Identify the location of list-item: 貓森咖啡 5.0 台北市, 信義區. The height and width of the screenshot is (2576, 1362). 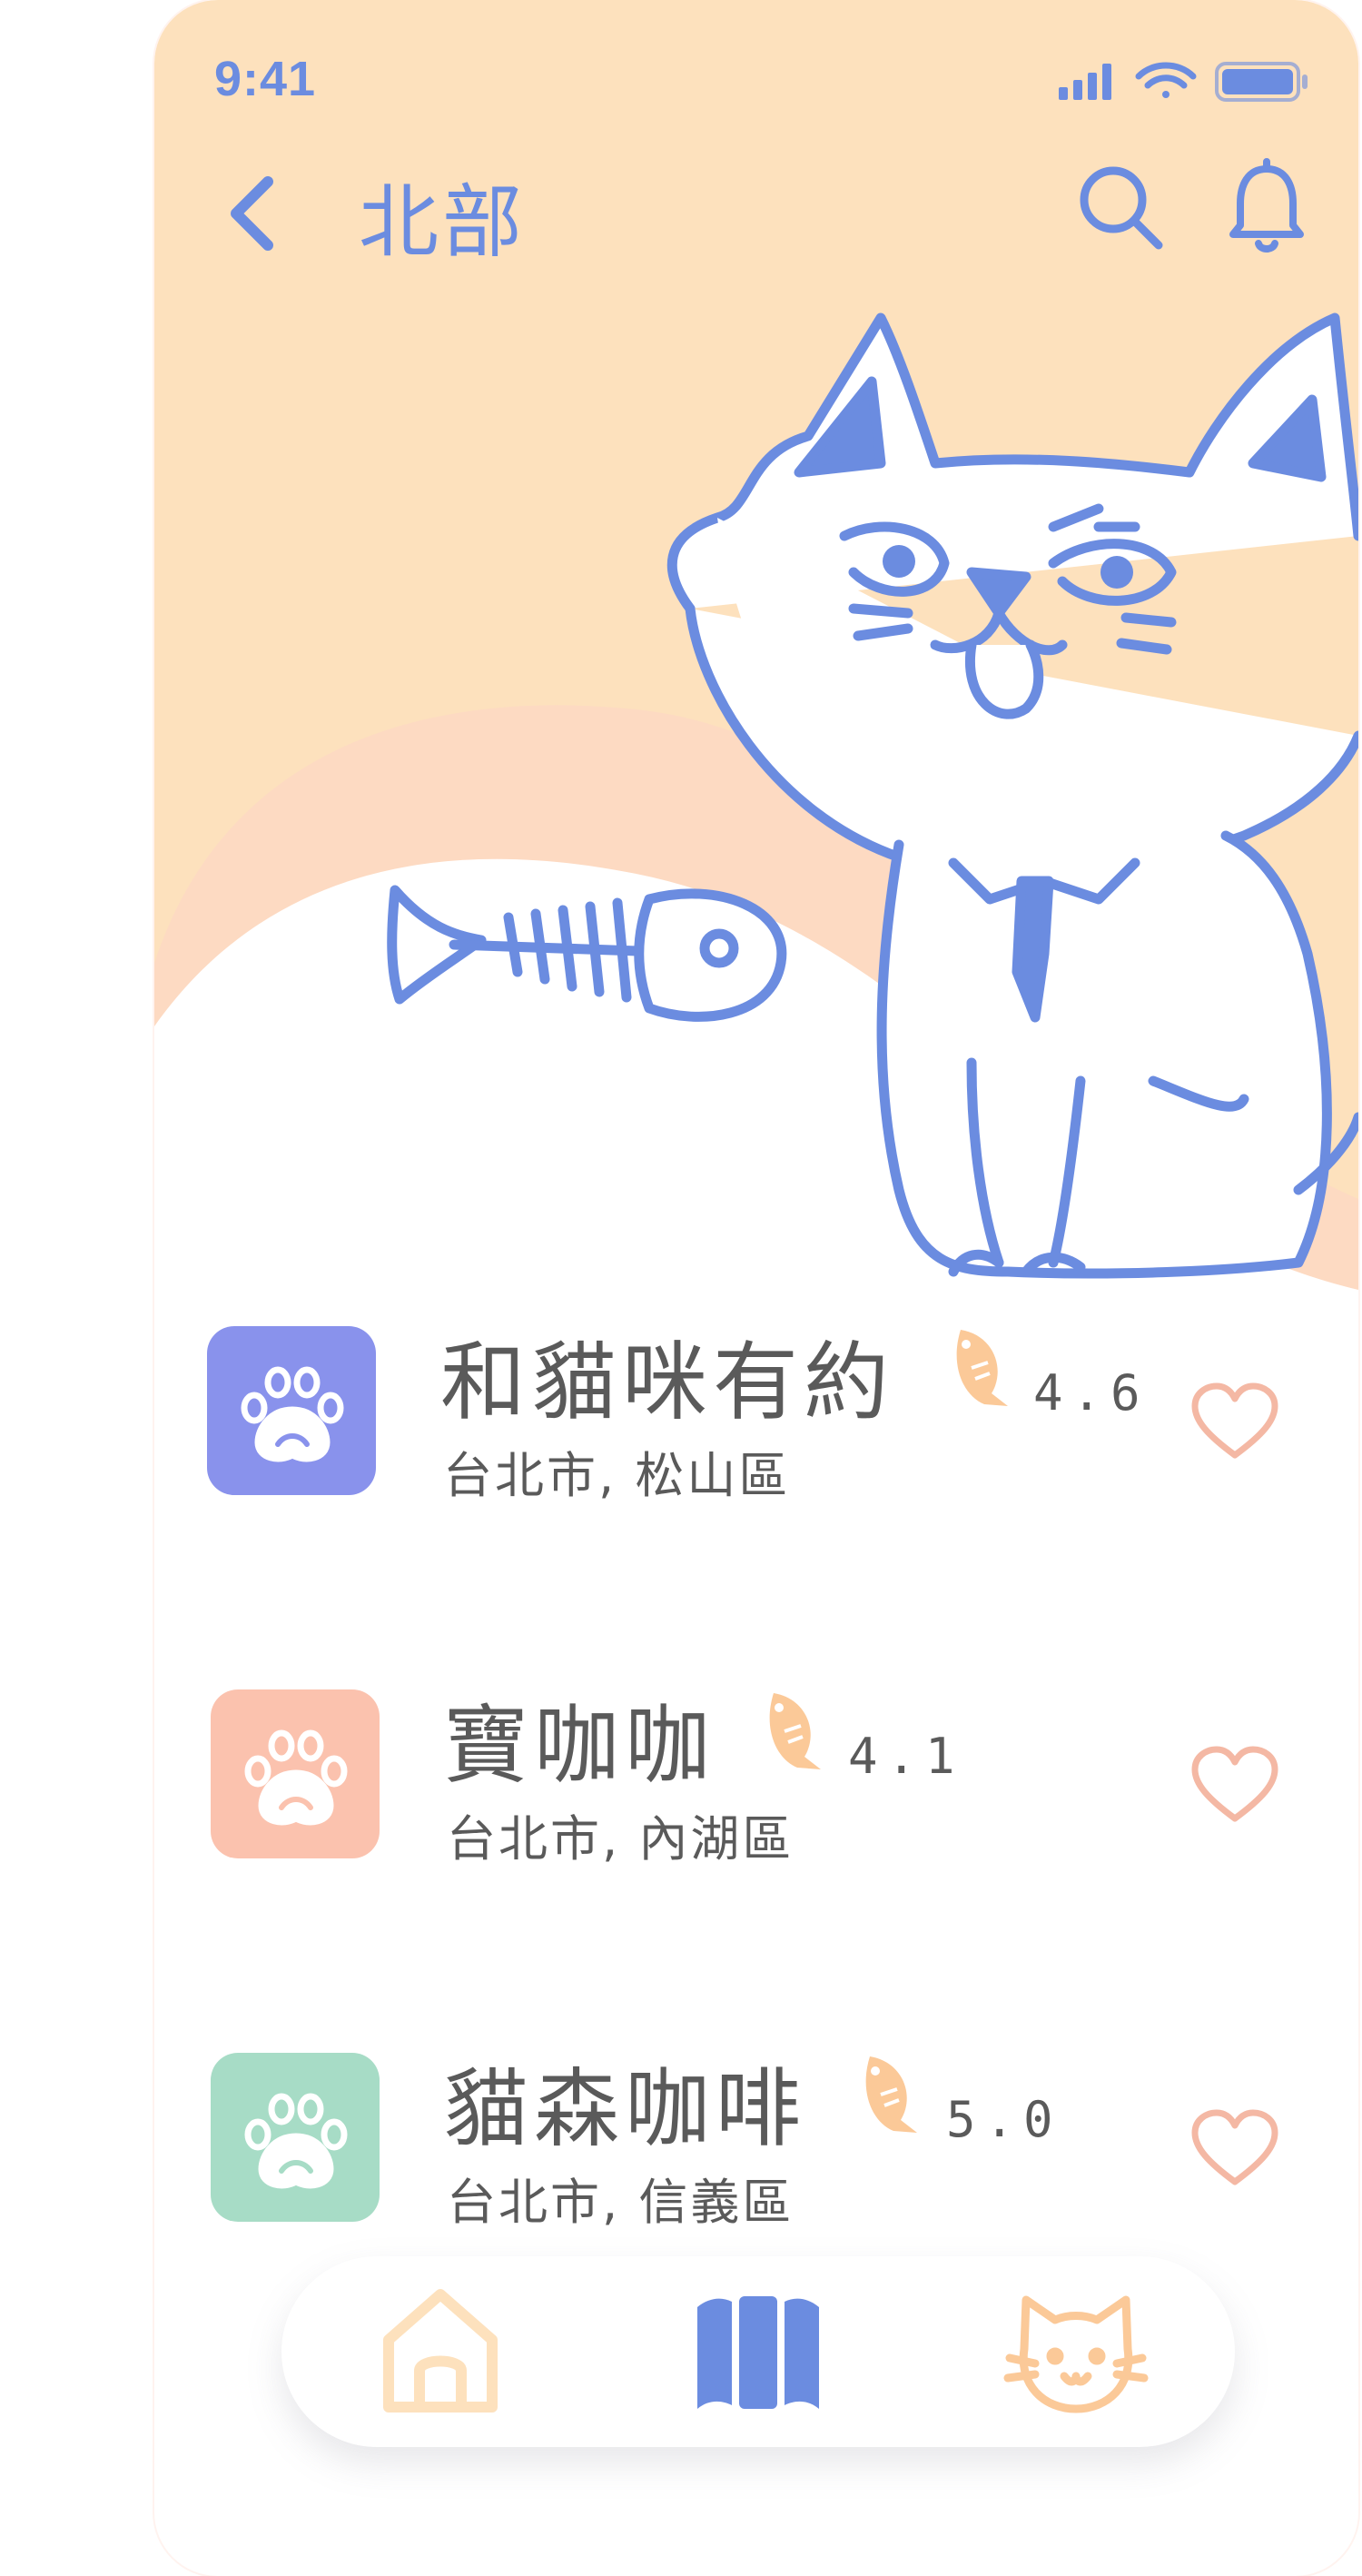
(756, 2144).